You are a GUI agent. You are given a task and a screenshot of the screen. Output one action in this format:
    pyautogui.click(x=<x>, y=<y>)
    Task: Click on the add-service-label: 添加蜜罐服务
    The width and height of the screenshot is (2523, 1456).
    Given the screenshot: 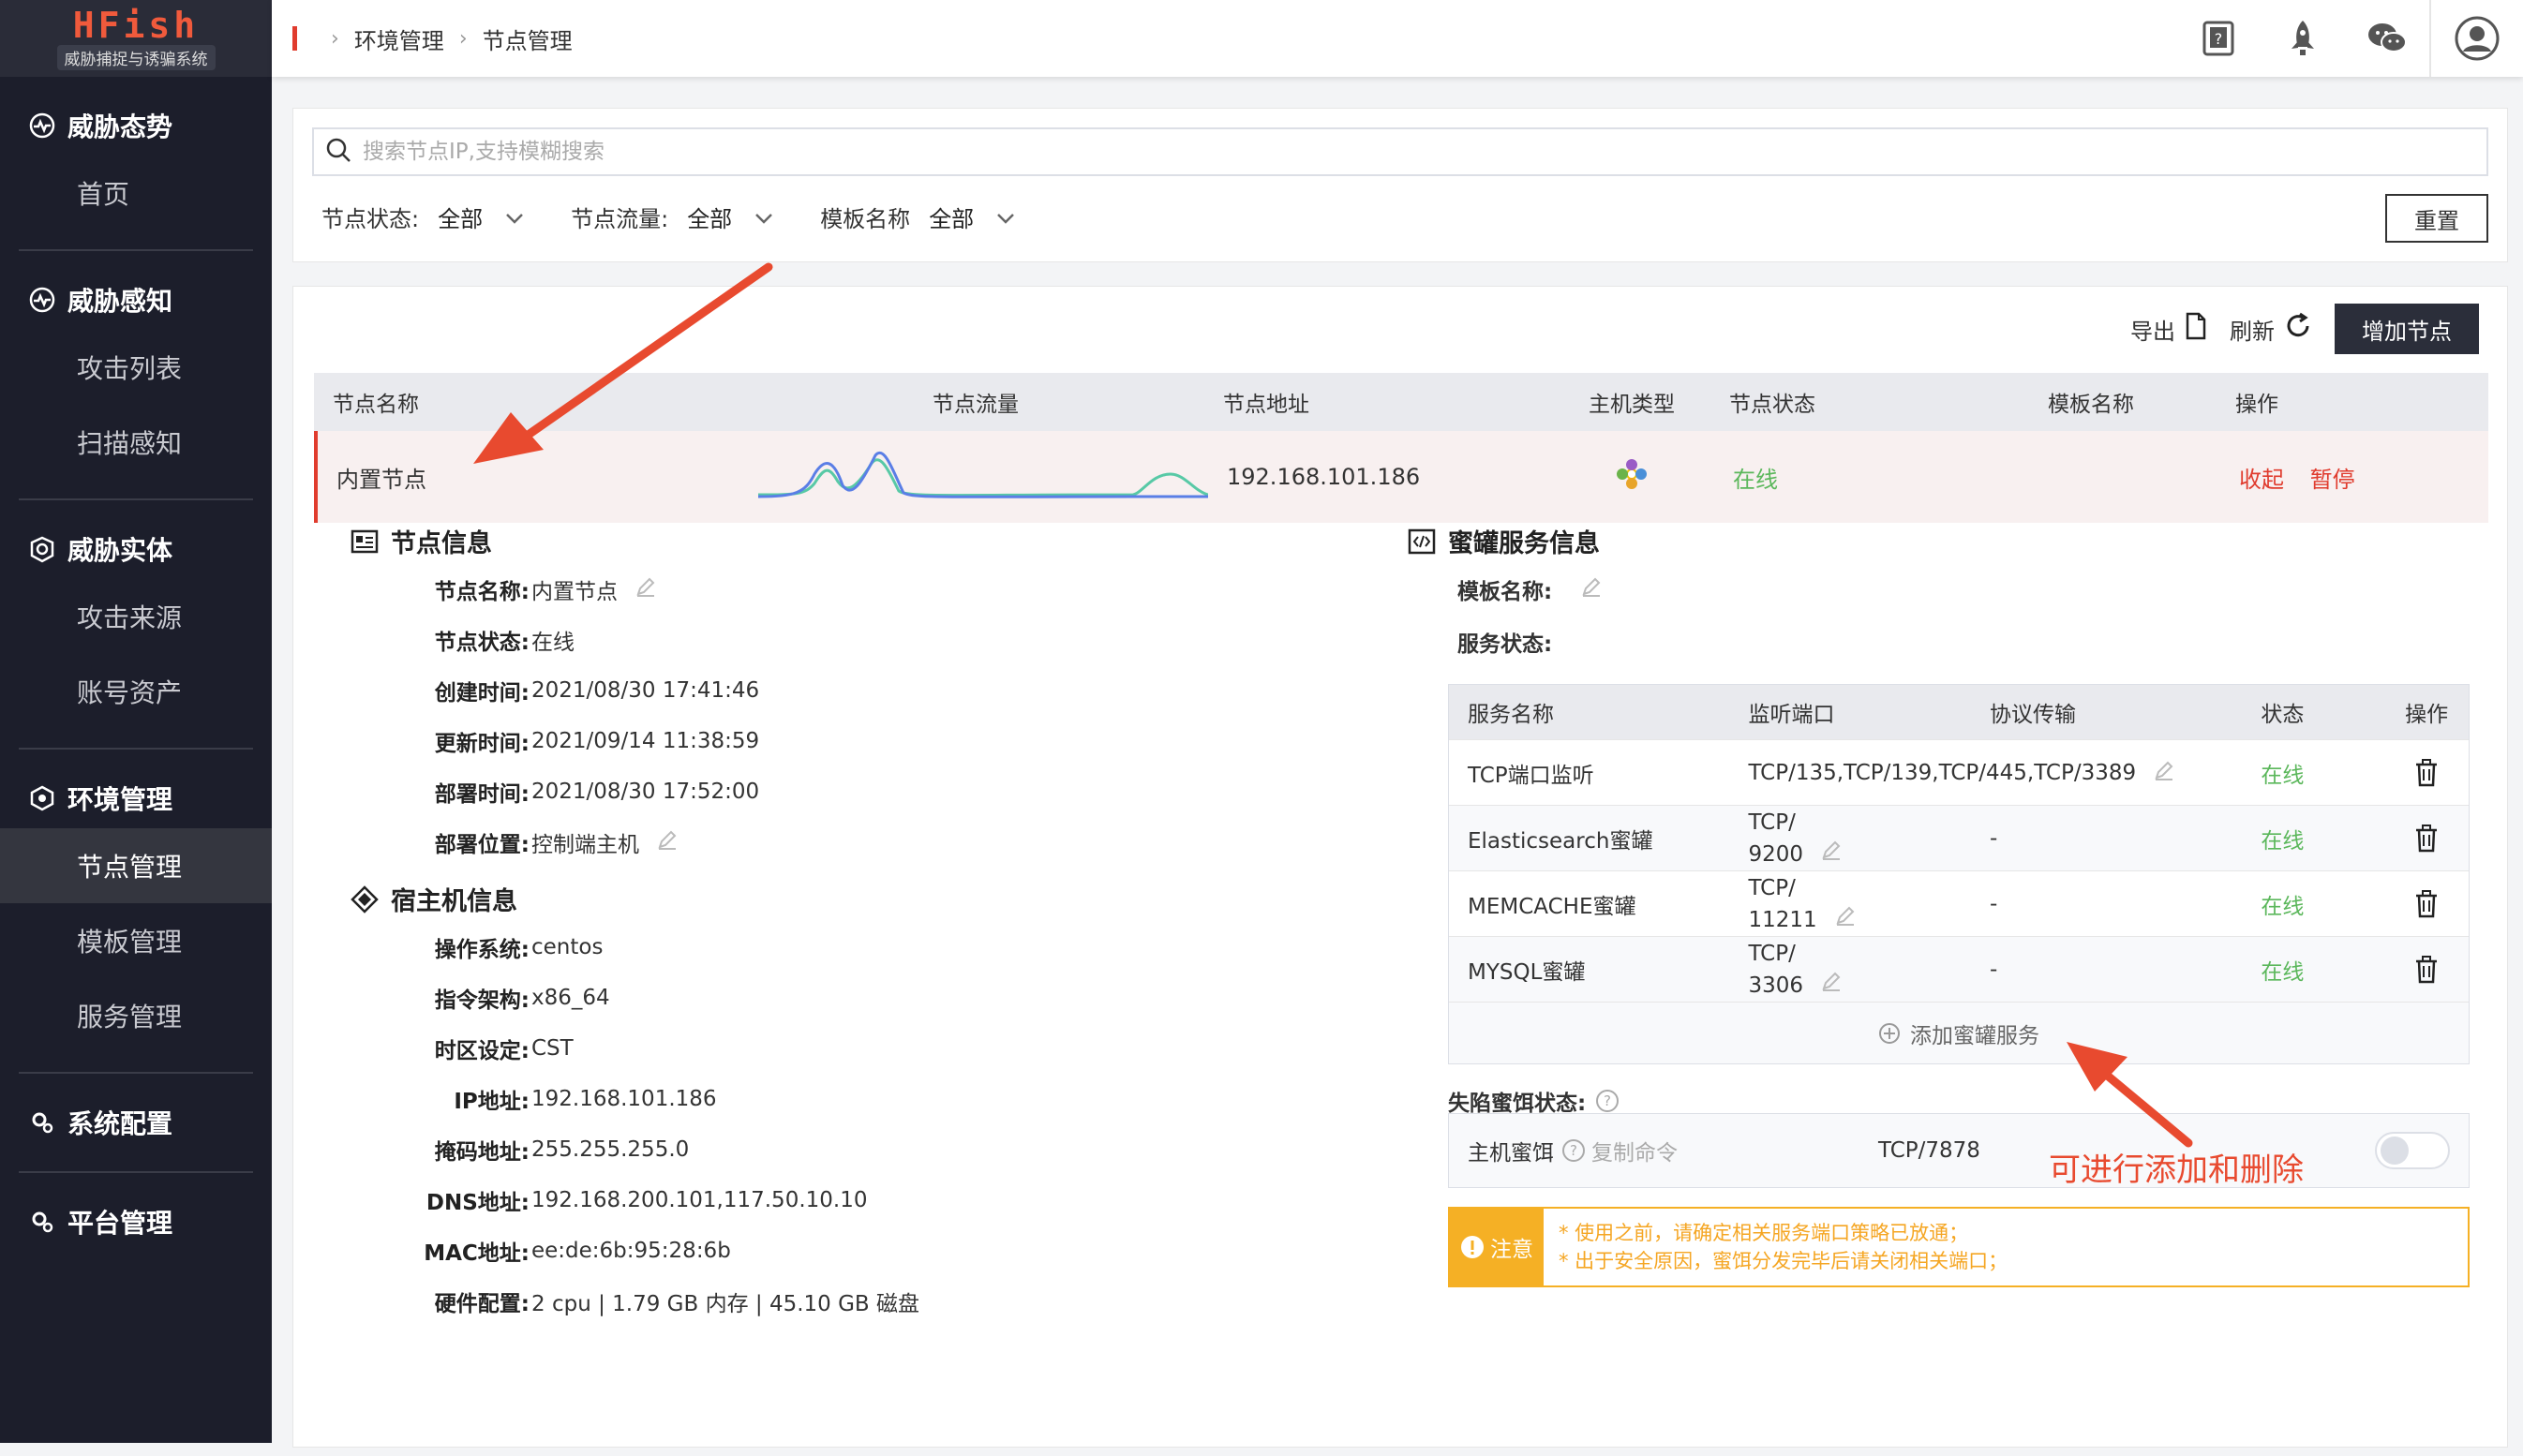 What is the action you would take?
    pyautogui.click(x=1974, y=1035)
    